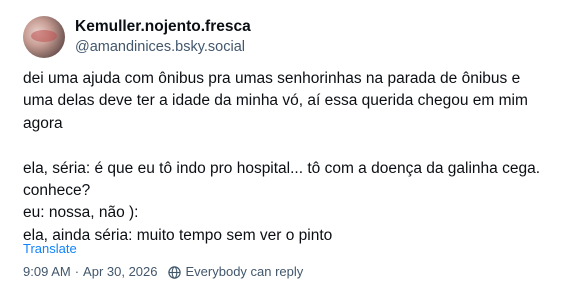 This screenshot has width=576, height=298. Describe the element at coordinates (47, 272) in the screenshot. I see `post-time: 9:09 AM` at that location.